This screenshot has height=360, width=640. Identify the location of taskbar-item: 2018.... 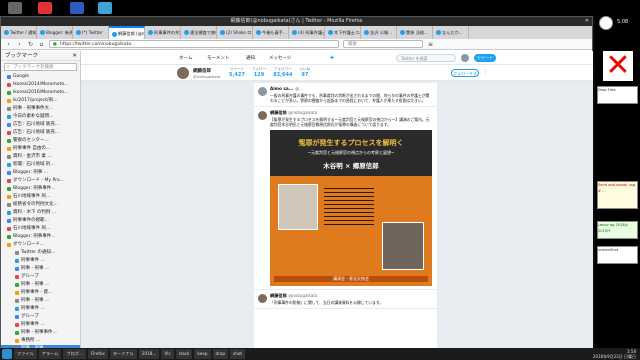
(149, 354).